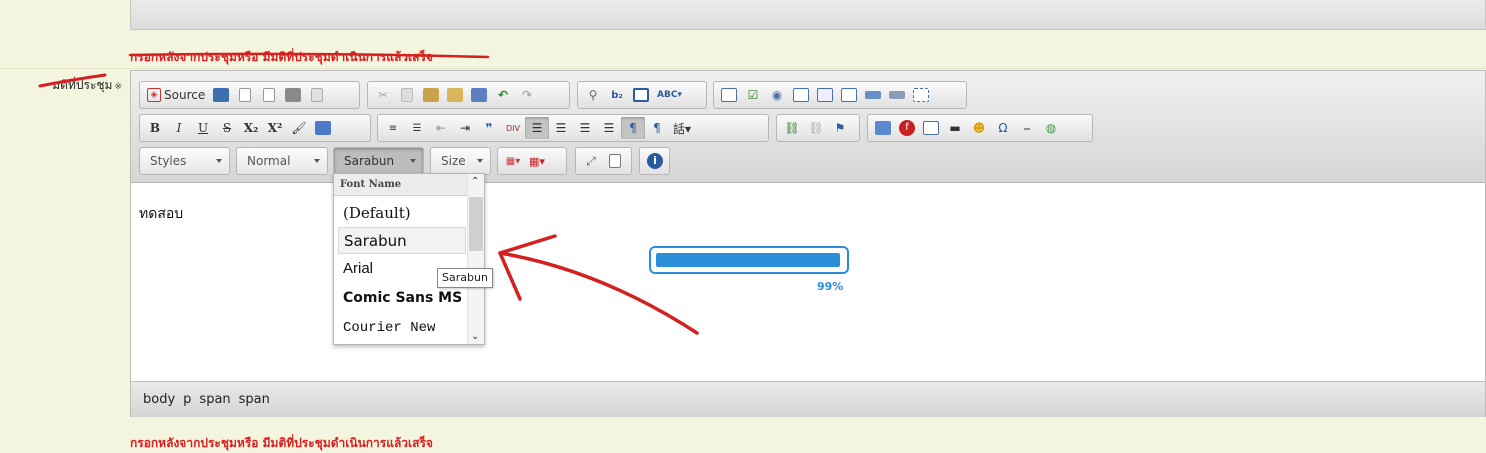 This screenshot has width=1486, height=453. What do you see at coordinates (513, 128) in the screenshot?
I see `div-container-button: DIV` at bounding box center [513, 128].